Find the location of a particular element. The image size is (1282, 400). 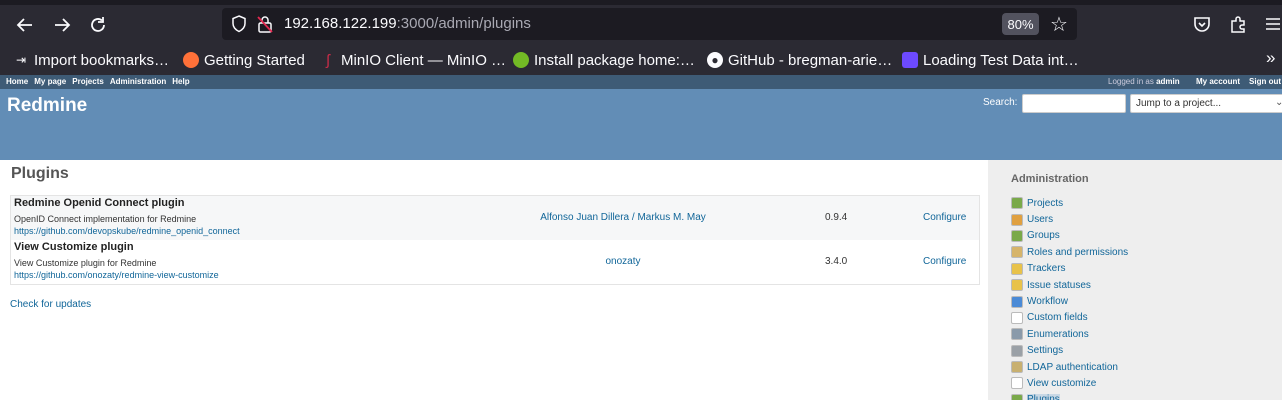

reload-icon is located at coordinates (98, 24).